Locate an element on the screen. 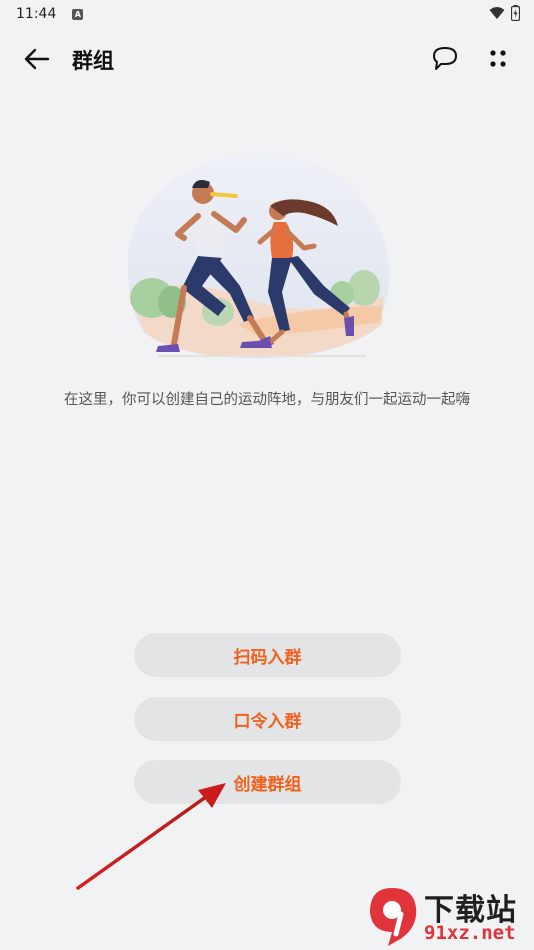 The image size is (534, 950). app-bar: 群组 is located at coordinates (267, 58).